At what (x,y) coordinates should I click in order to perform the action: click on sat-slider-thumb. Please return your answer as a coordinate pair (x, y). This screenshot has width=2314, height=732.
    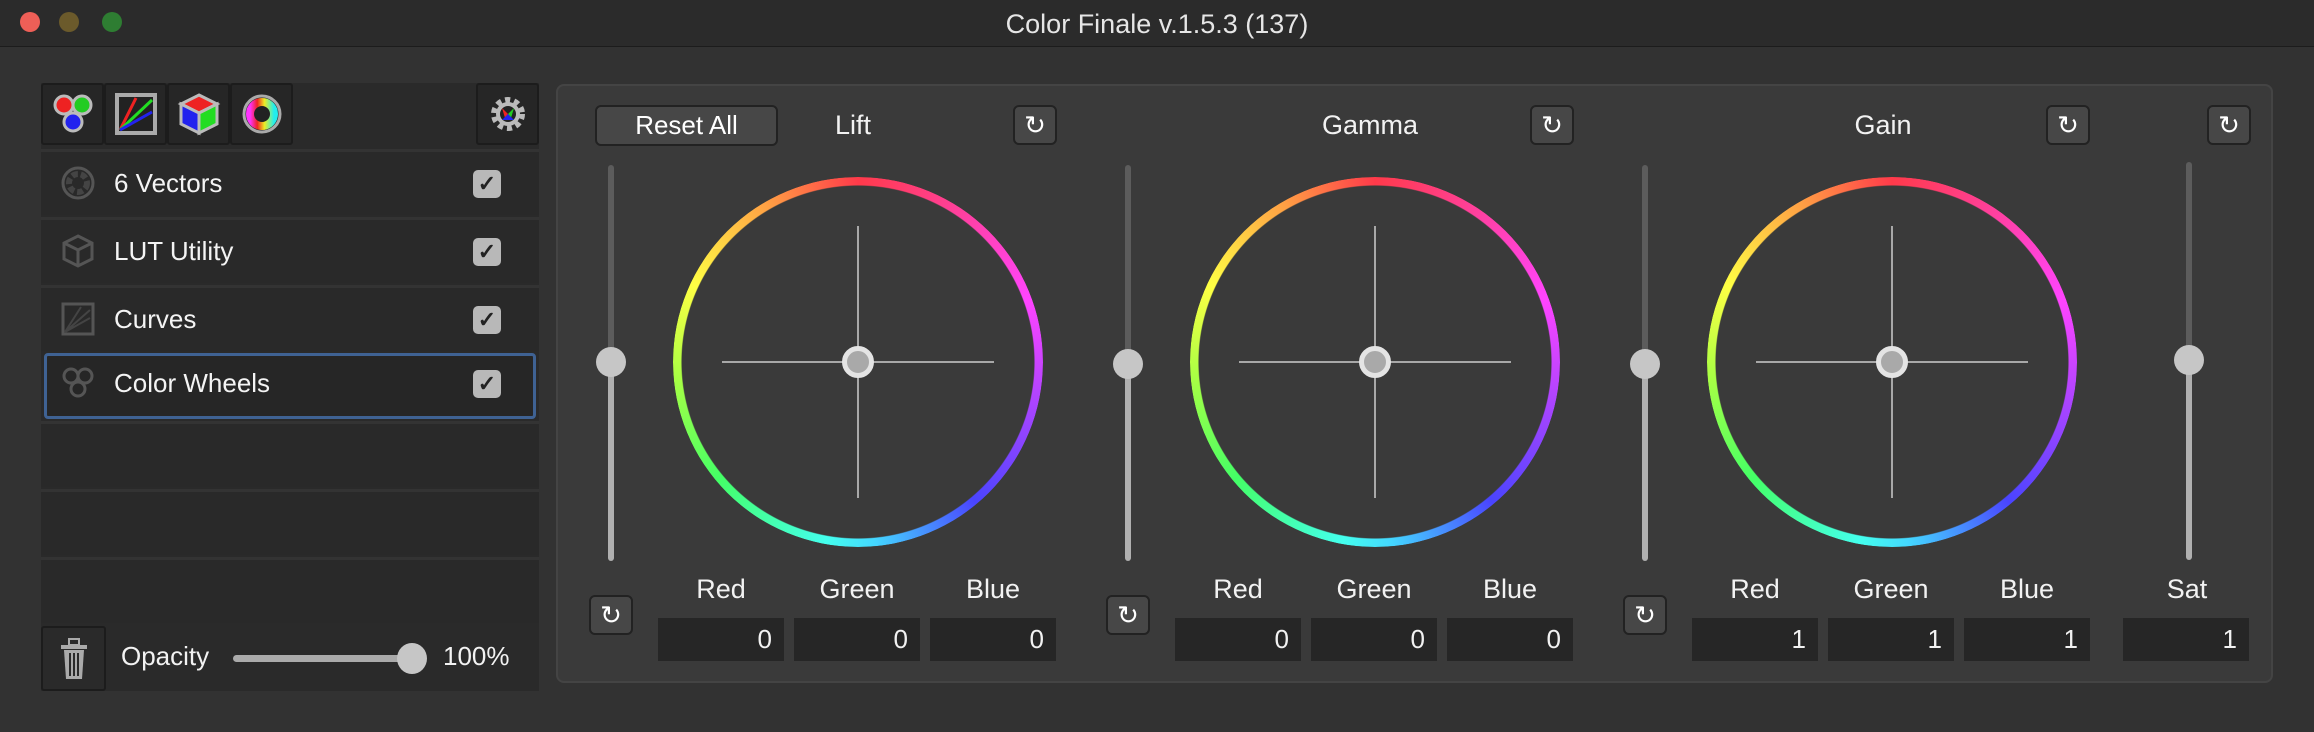
    Looking at the image, I should click on (2189, 360).